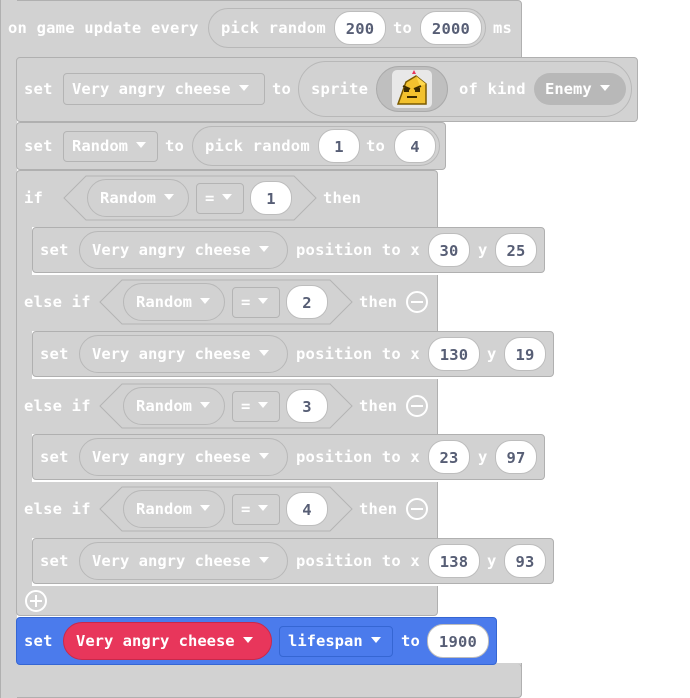 The height and width of the screenshot is (698, 690). Describe the element at coordinates (454, 354) in the screenshot. I see `pos2-x-input: 130` at that location.